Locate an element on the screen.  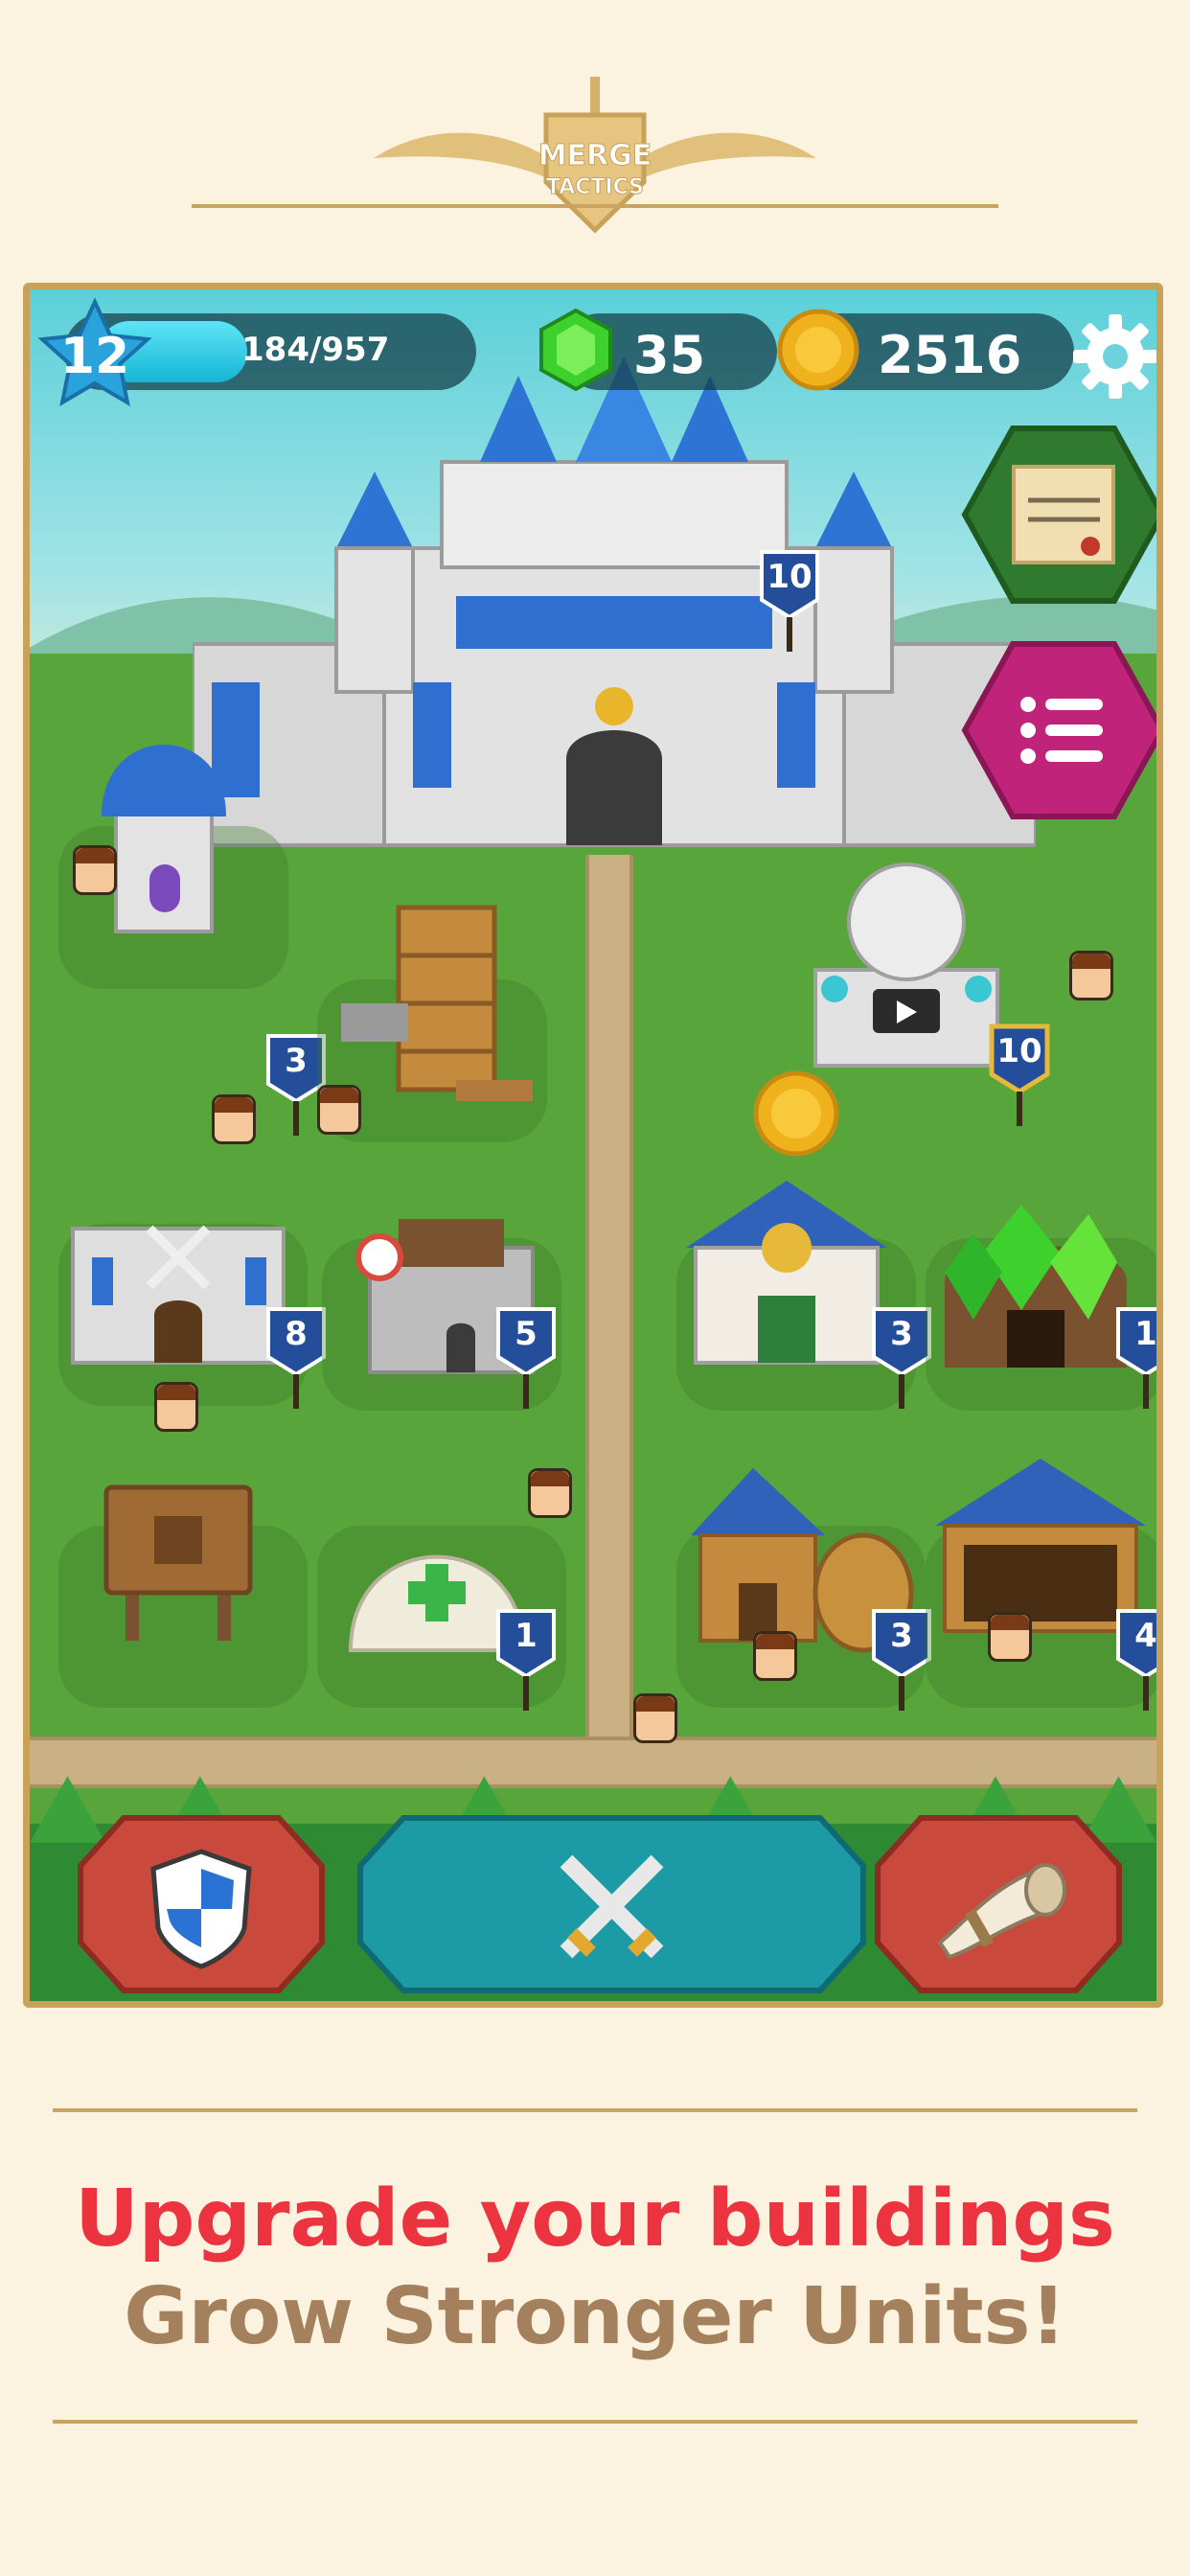
summon-horn-button is located at coordinates (999, 1904).